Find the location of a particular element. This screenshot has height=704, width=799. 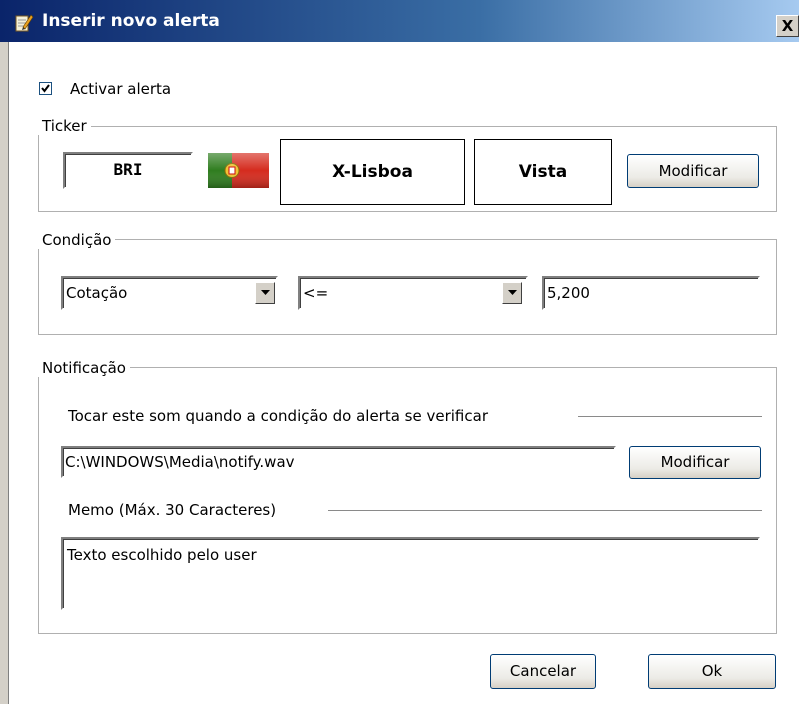

condition-field-dropdown is located at coordinates (265, 293).